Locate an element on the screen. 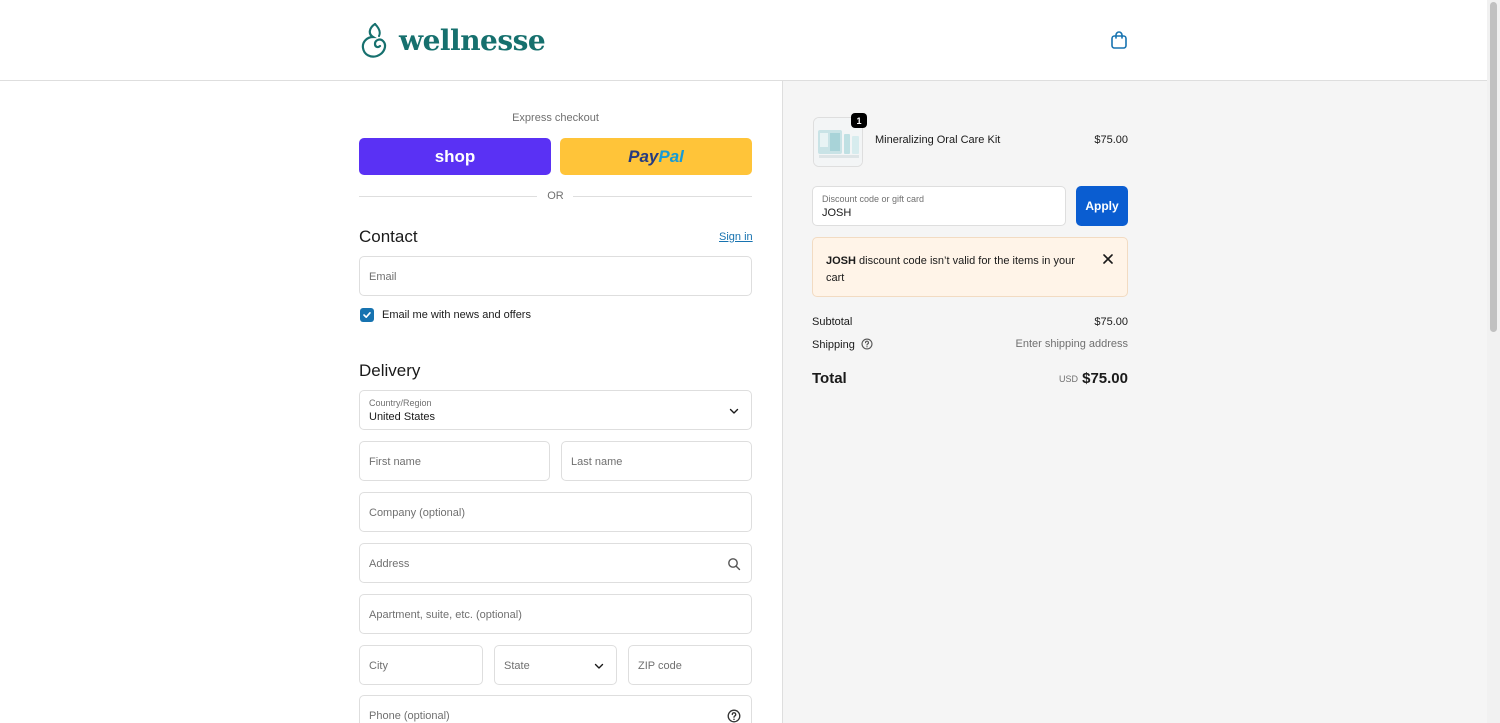 The image size is (1500, 723). paypal-label-pal: Pal is located at coordinates (671, 156).